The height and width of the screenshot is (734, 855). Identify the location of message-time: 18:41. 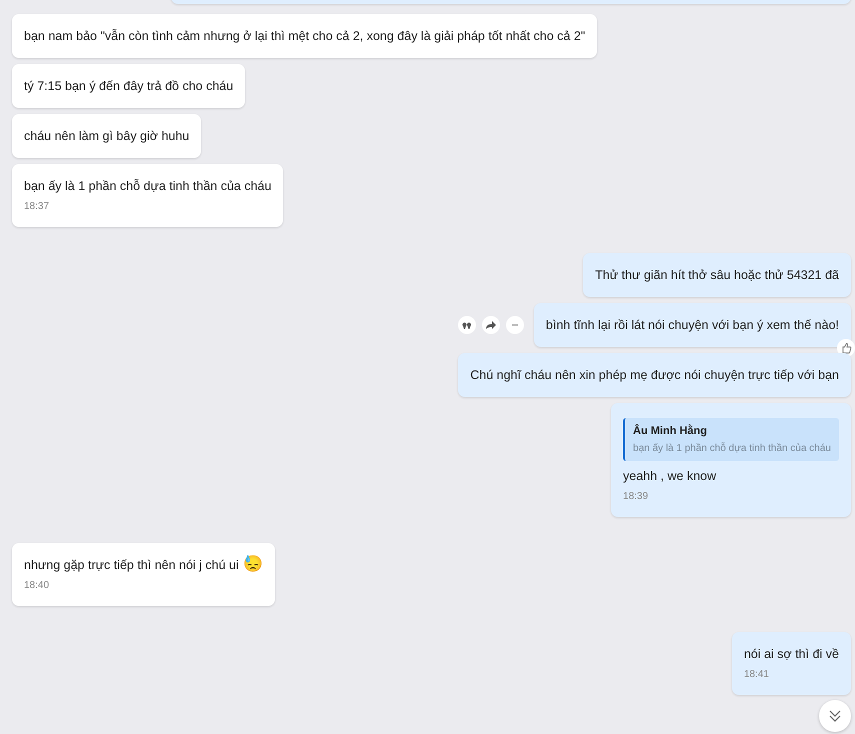
(757, 674).